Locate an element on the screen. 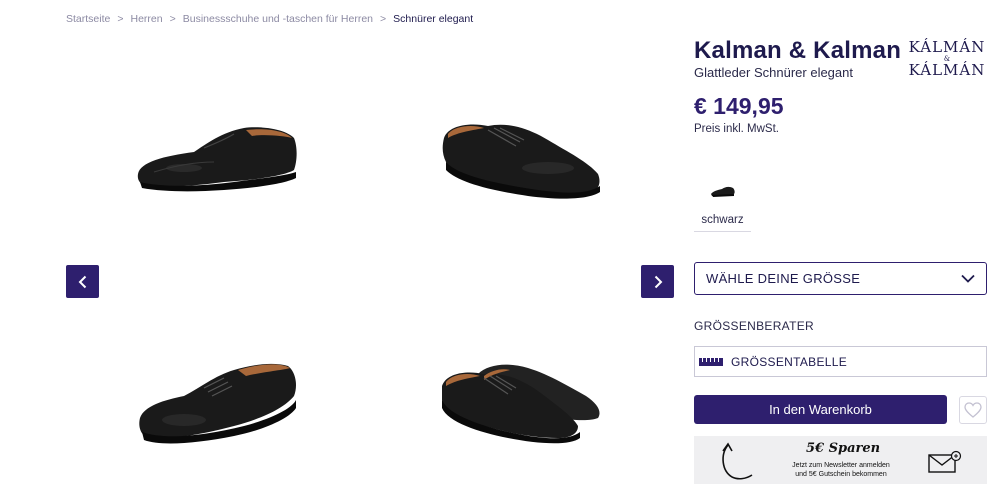  wishlist-button is located at coordinates (973, 410).